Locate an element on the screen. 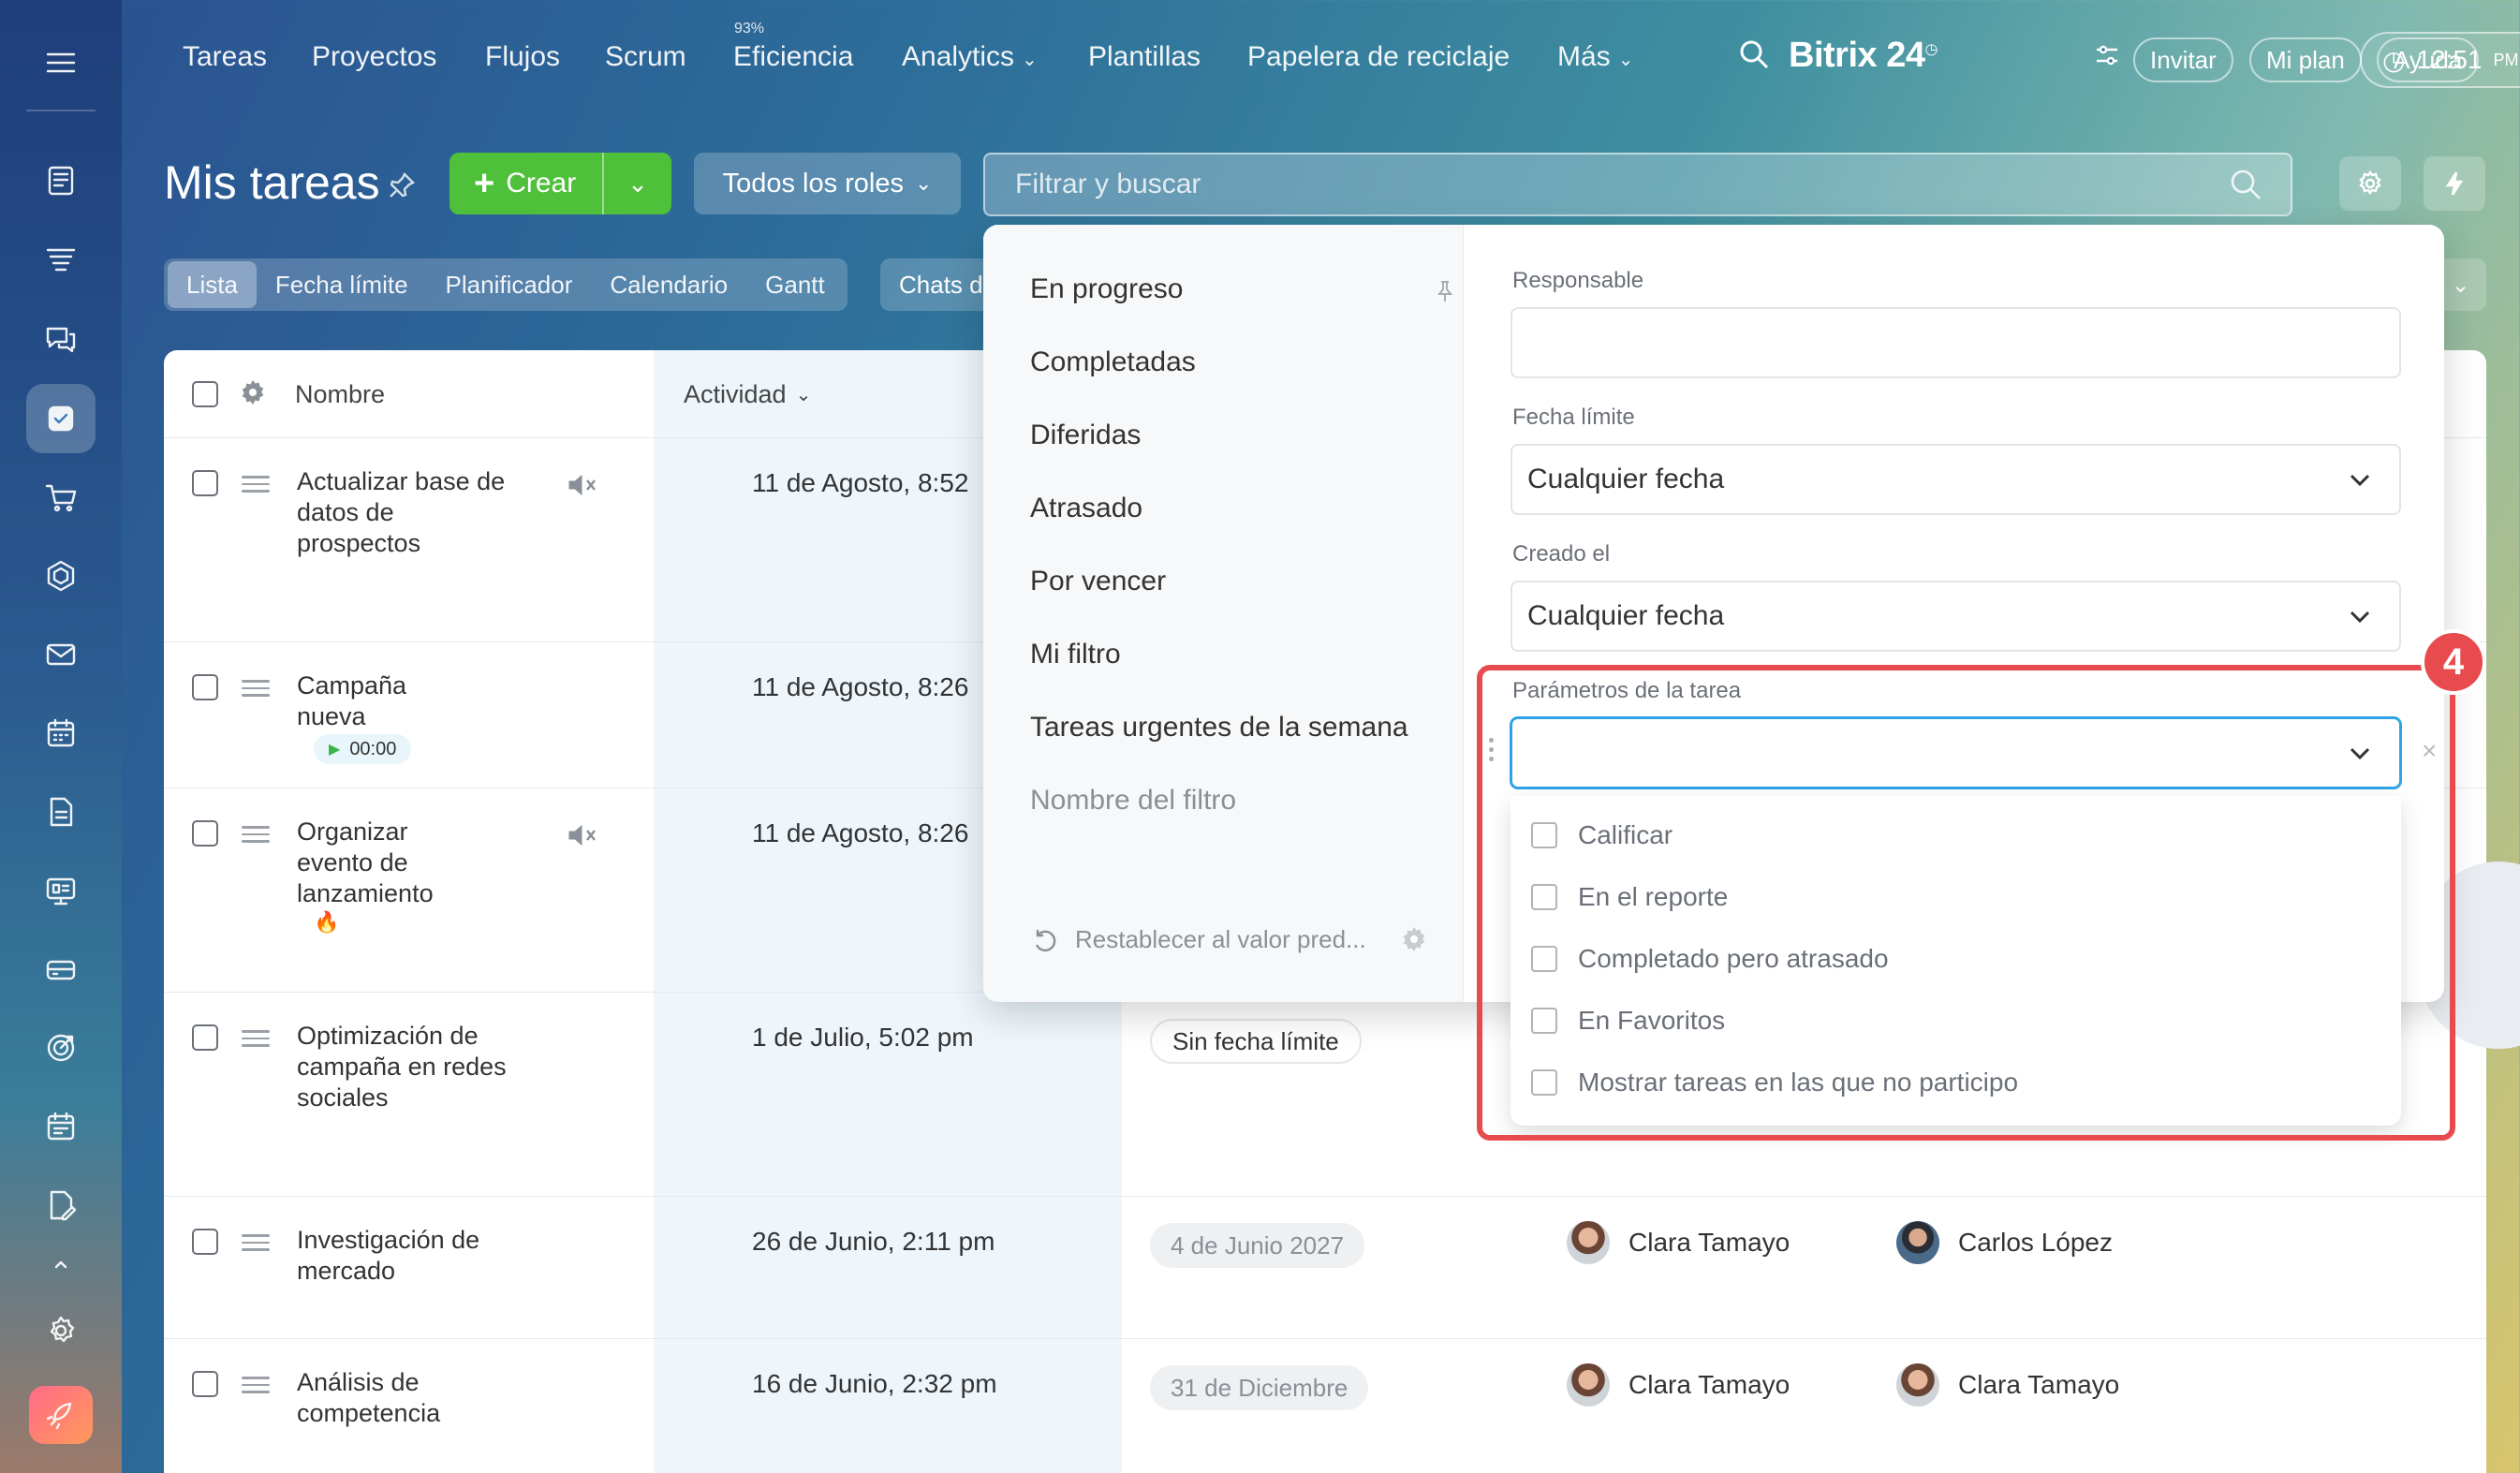  chevron-down-icon: ⌄ is located at coordinates (924, 183).